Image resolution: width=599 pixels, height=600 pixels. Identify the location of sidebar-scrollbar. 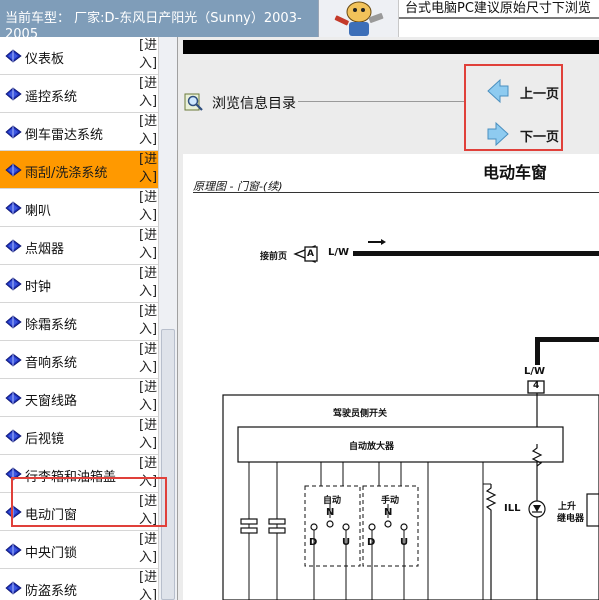
(167, 318).